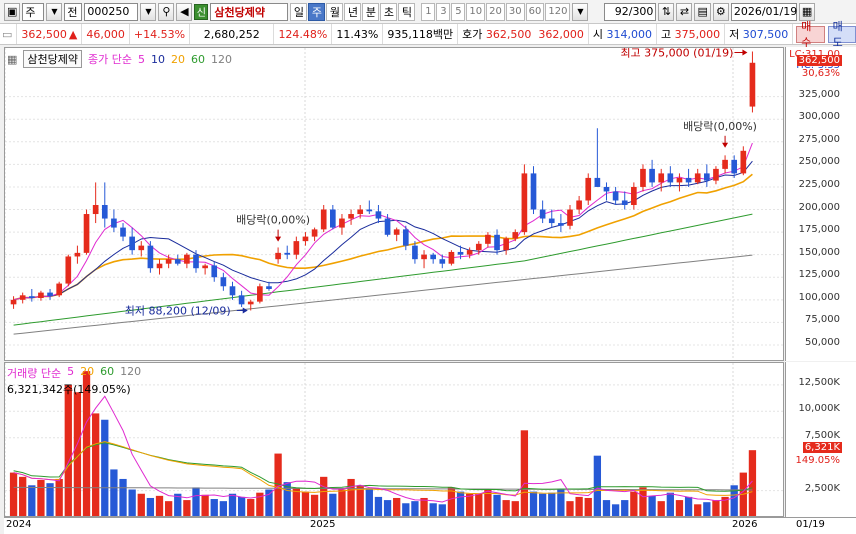 The image size is (856, 534). What do you see at coordinates (54, 11) in the screenshot?
I see `market-dropdown-icon: ▼` at bounding box center [54, 11].